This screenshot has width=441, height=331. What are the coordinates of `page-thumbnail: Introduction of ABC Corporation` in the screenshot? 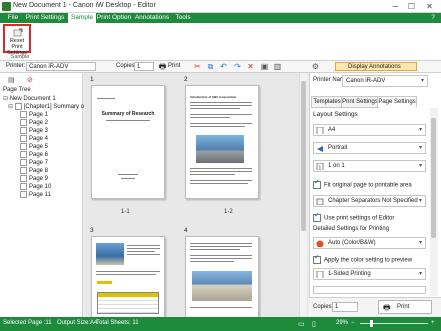 It's located at (222, 142).